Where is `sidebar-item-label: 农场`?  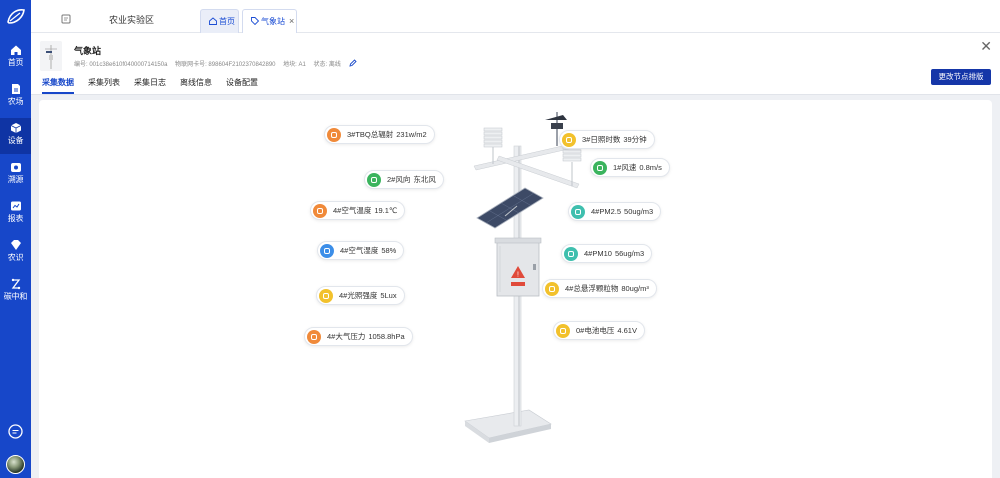 sidebar-item-label: 农场 is located at coordinates (15, 101).